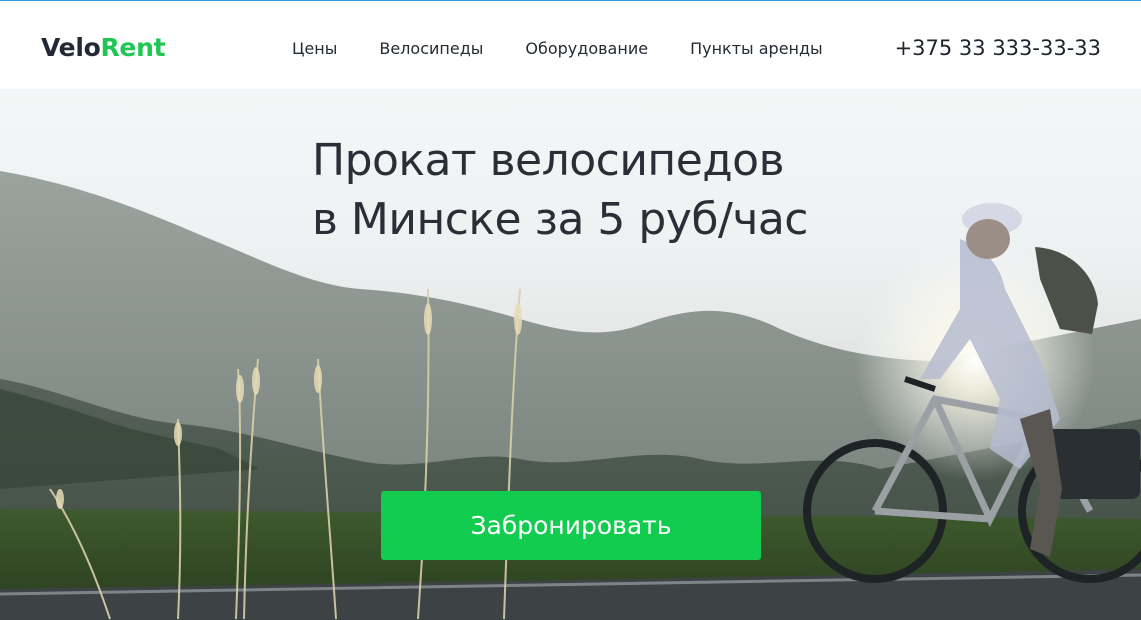 The width and height of the screenshot is (1141, 620). Describe the element at coordinates (71, 47) in the screenshot. I see `logo-text-velo: Velo` at that location.